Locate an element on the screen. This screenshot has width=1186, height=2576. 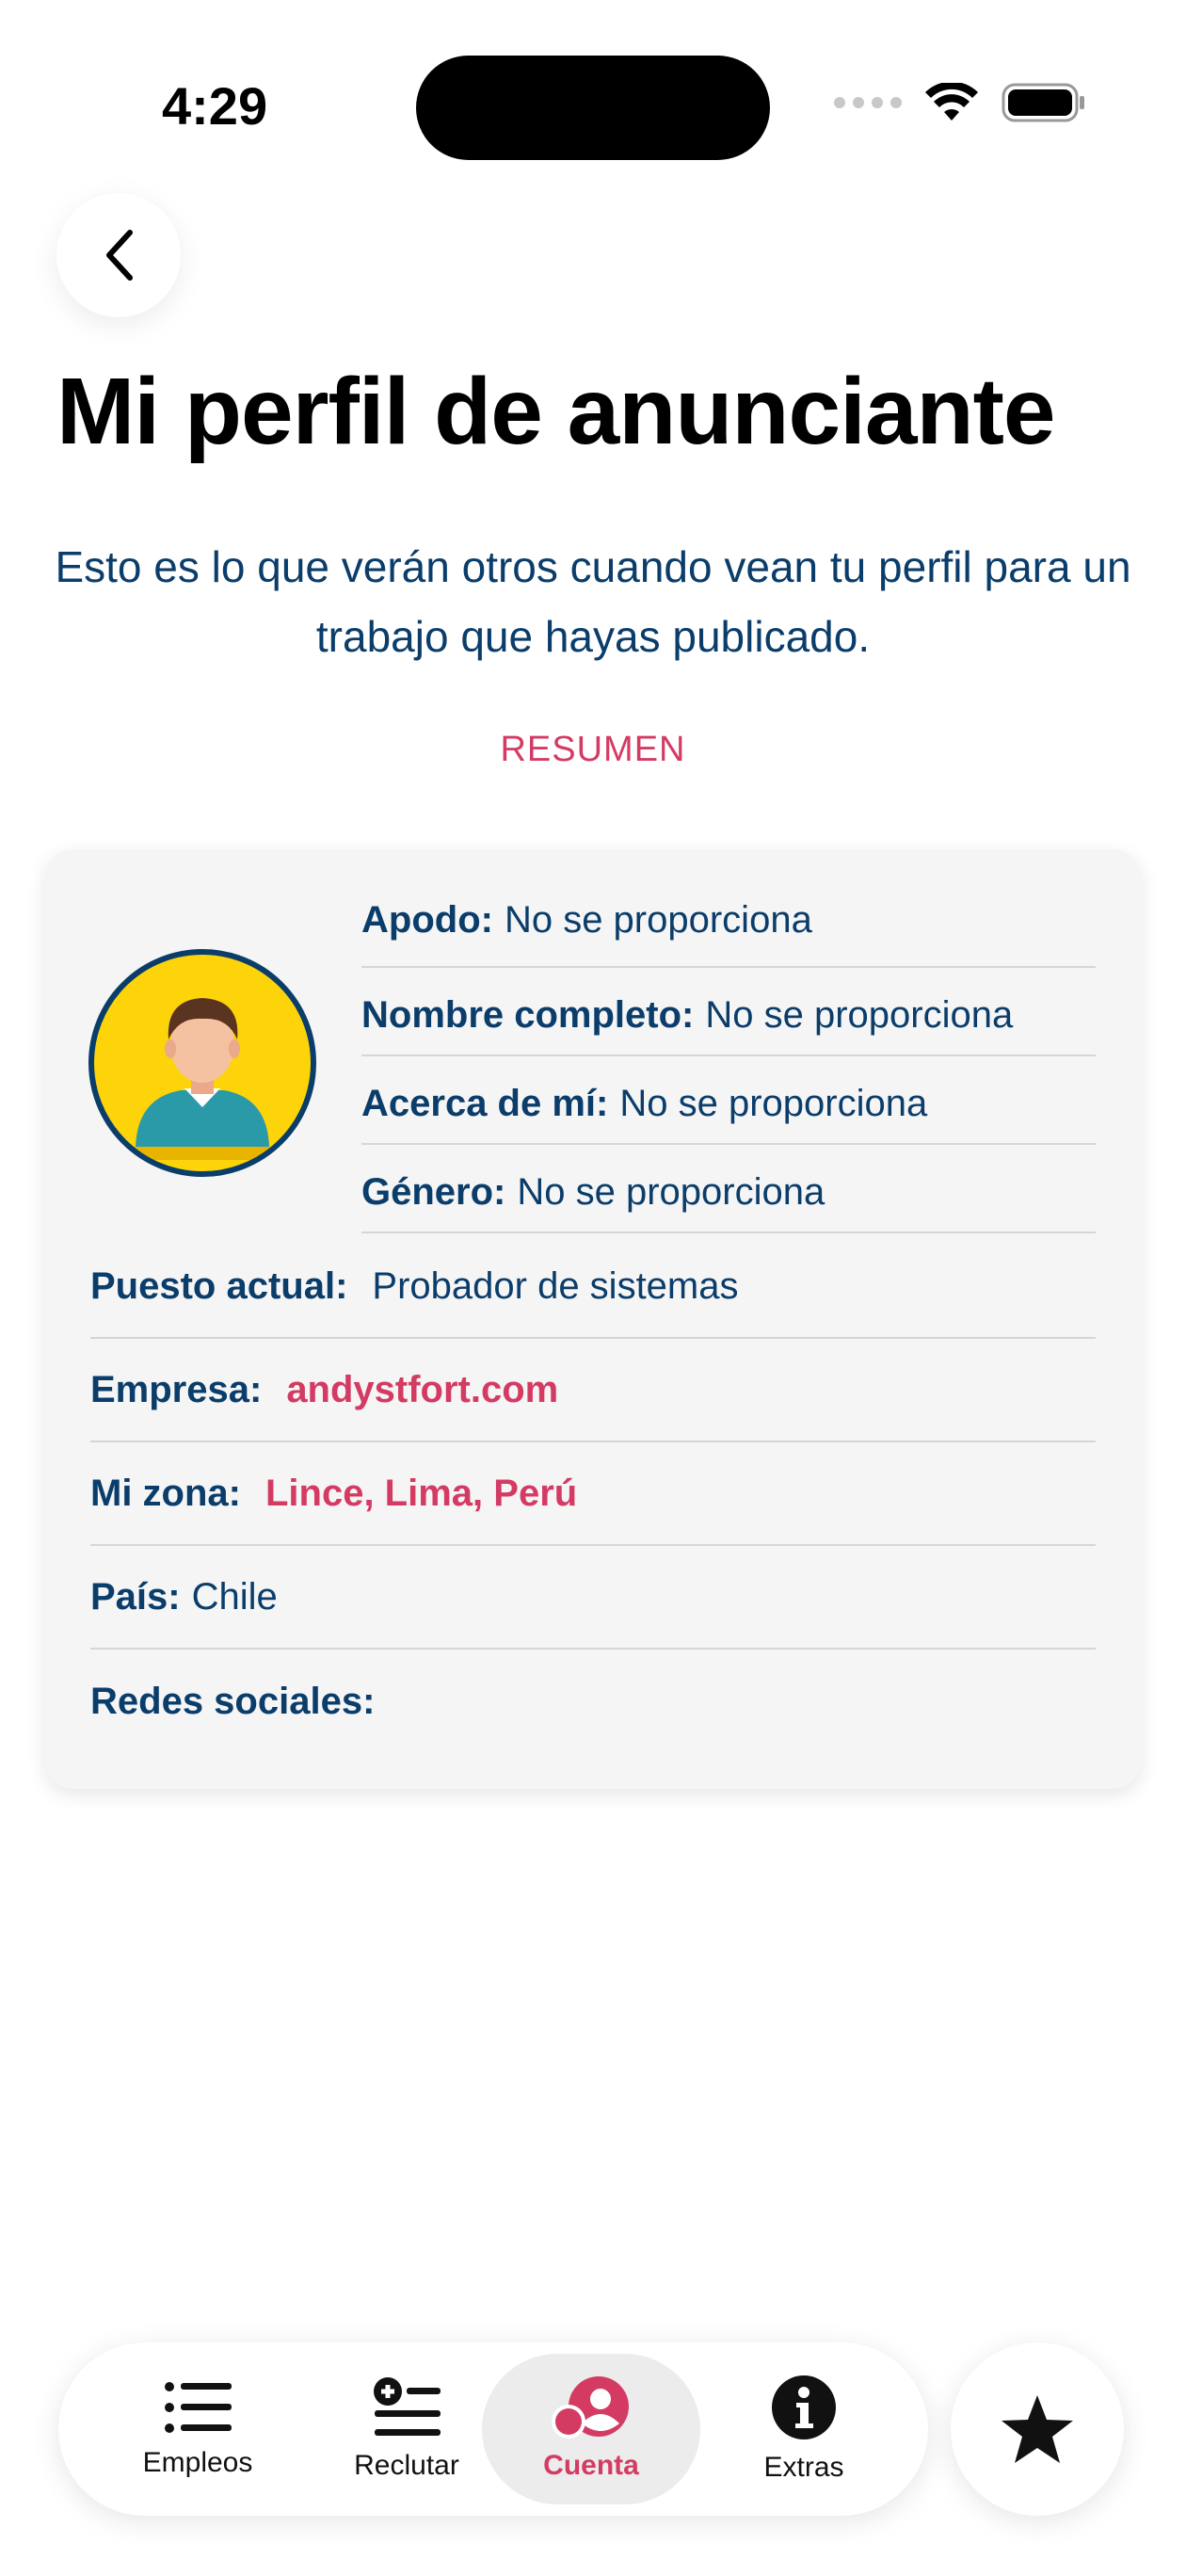
zone-label: Mi zona: is located at coordinates (165, 1493).